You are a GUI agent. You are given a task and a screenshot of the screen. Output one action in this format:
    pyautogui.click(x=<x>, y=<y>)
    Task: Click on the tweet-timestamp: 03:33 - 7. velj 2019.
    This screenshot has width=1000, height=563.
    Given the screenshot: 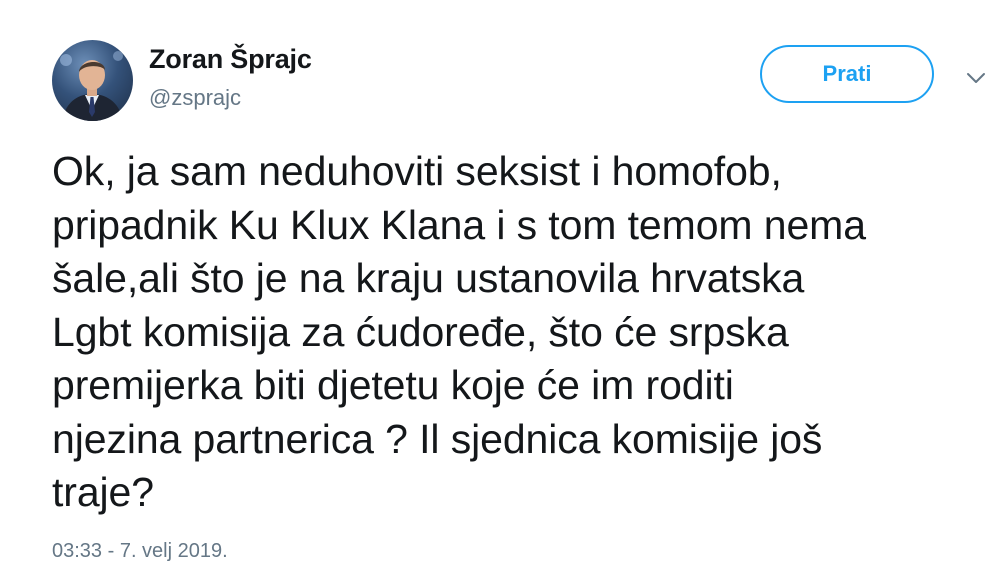 What is the action you would take?
    pyautogui.click(x=140, y=551)
    